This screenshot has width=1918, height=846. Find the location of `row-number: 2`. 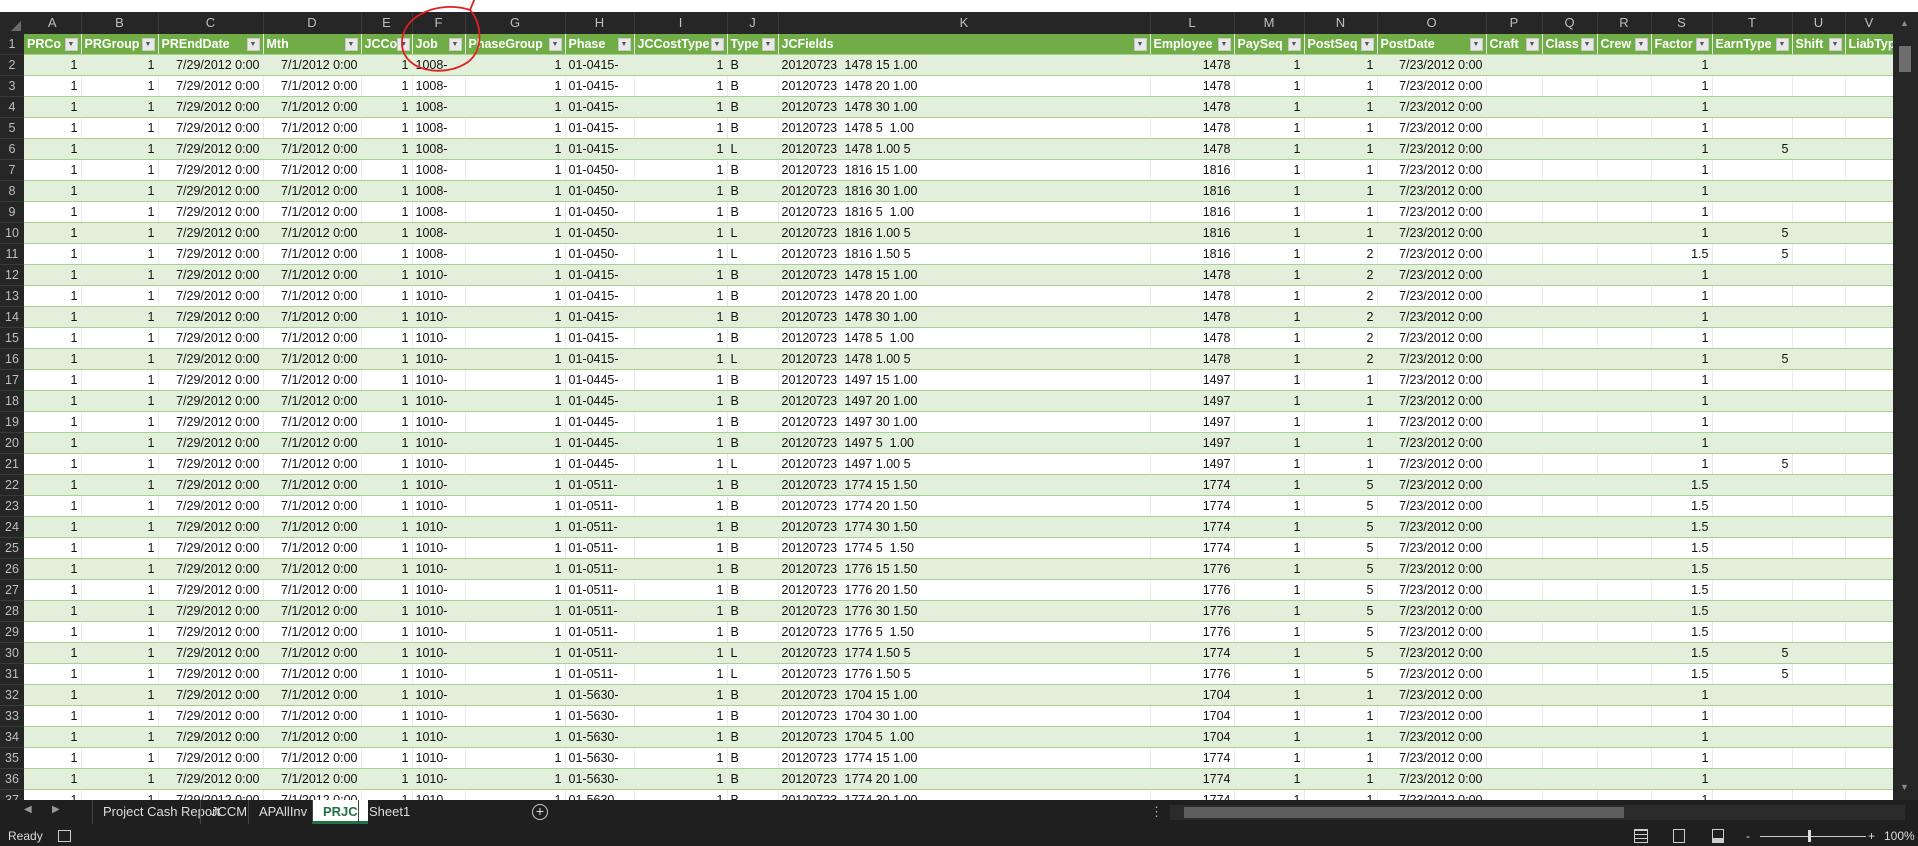

row-number: 2 is located at coordinates (12, 65).